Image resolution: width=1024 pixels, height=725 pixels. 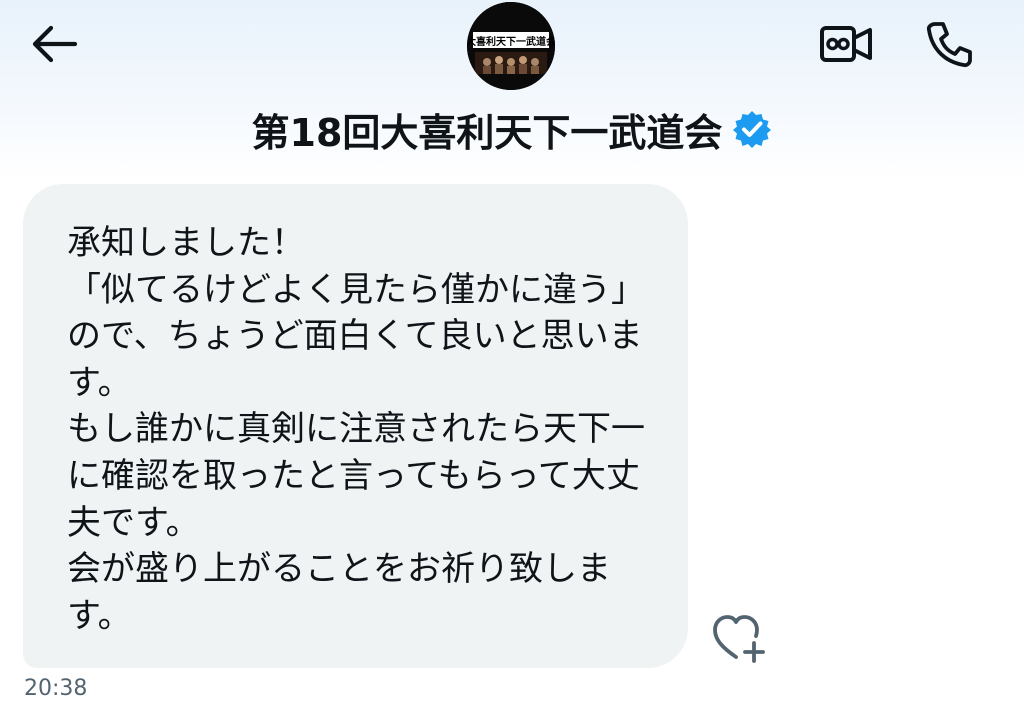 I want to click on avatar-image: 大喜利天下一武道会, so click(x=511, y=46).